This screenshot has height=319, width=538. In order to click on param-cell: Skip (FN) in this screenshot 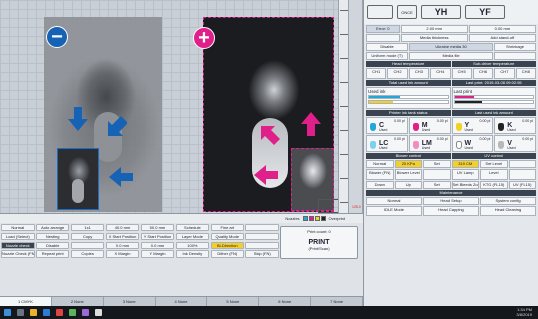, I will do `click(262, 254)`.